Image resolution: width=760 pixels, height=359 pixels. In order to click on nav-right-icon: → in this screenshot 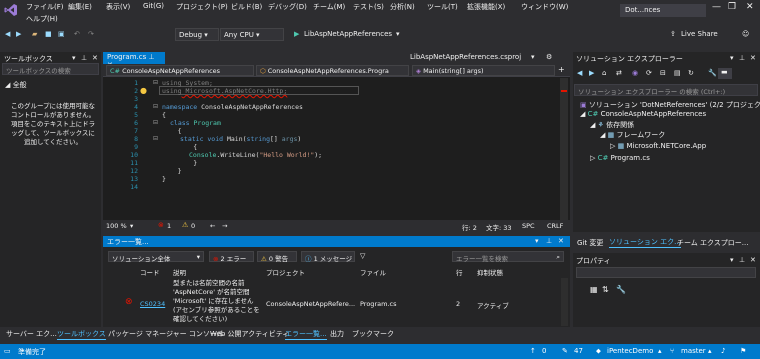, I will do `click(224, 226)`.